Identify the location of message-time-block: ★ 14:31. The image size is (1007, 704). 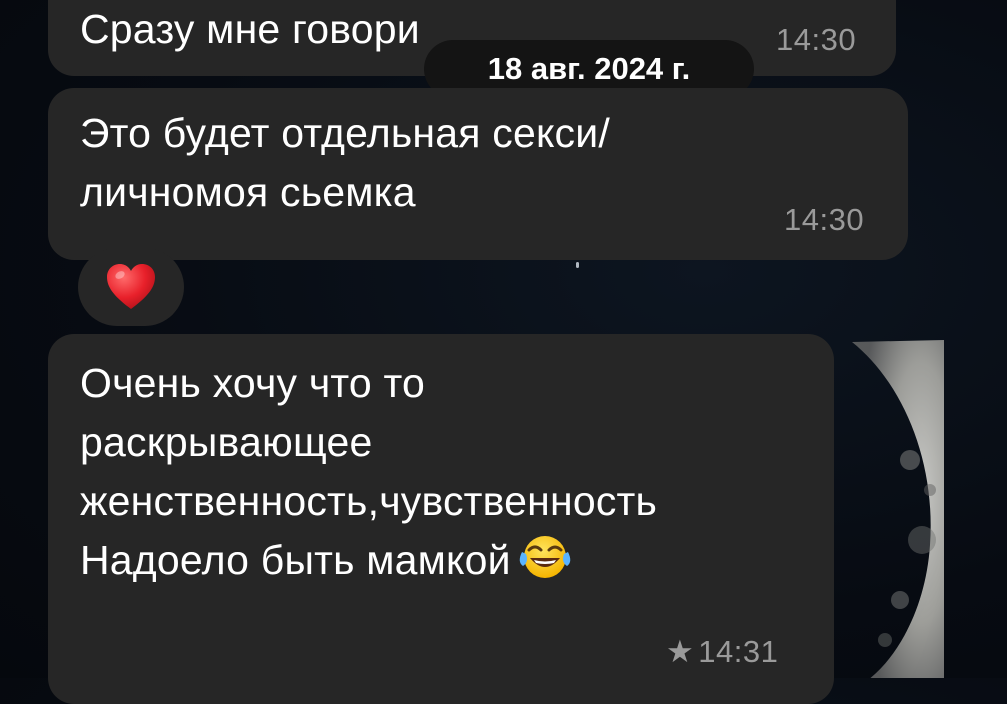
(722, 652).